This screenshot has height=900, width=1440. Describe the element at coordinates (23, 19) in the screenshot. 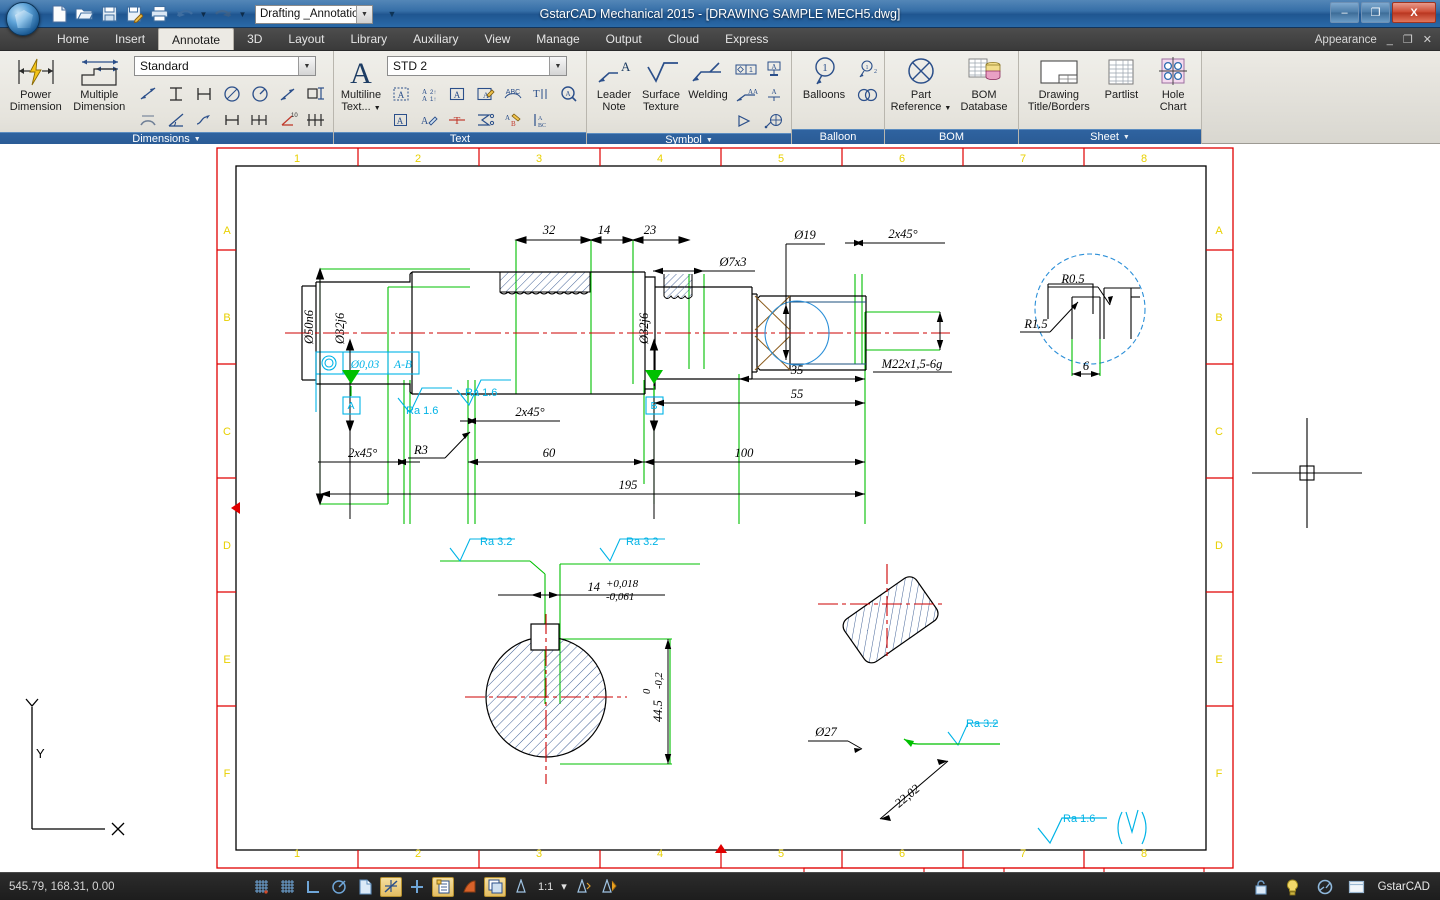

I see `application-menu-button` at that location.